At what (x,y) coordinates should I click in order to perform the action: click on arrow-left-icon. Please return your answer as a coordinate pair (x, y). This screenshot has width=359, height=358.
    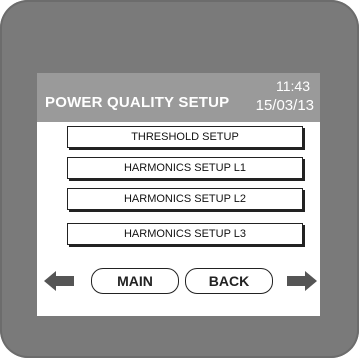
    Looking at the image, I should click on (59, 281).